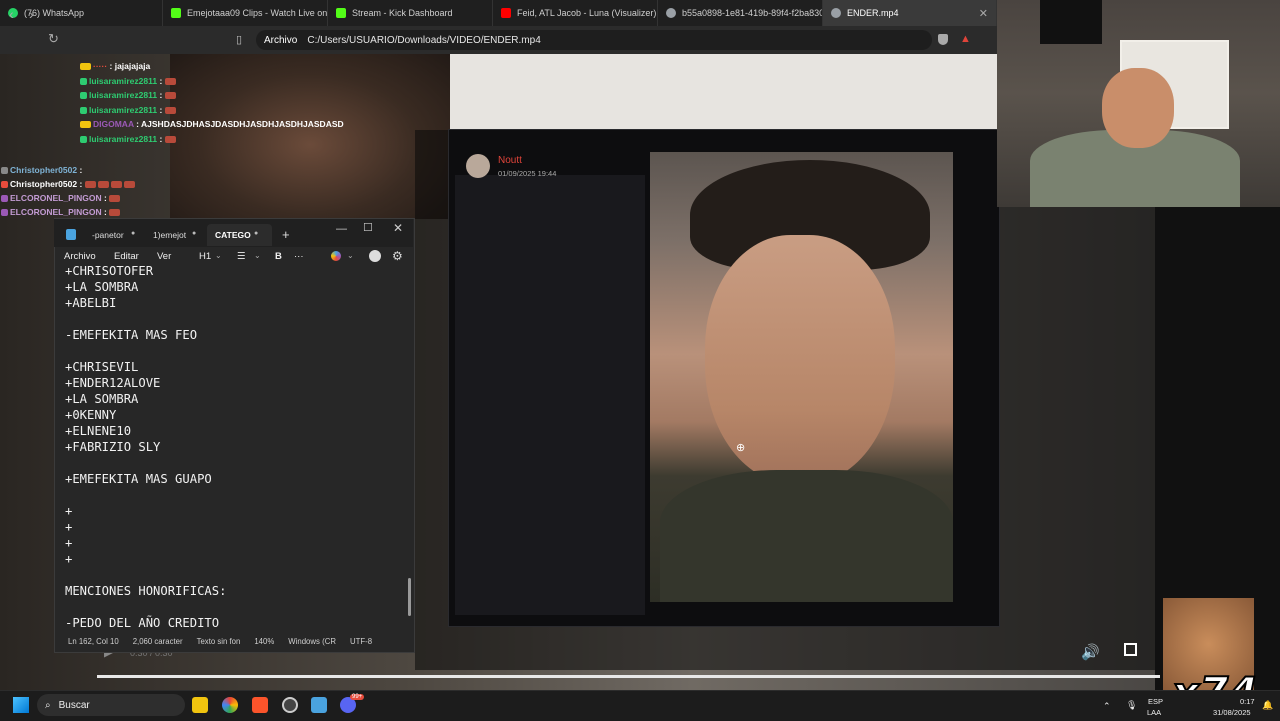 This screenshot has height=721, width=1280. I want to click on menu-editar: Editar, so click(126, 256).